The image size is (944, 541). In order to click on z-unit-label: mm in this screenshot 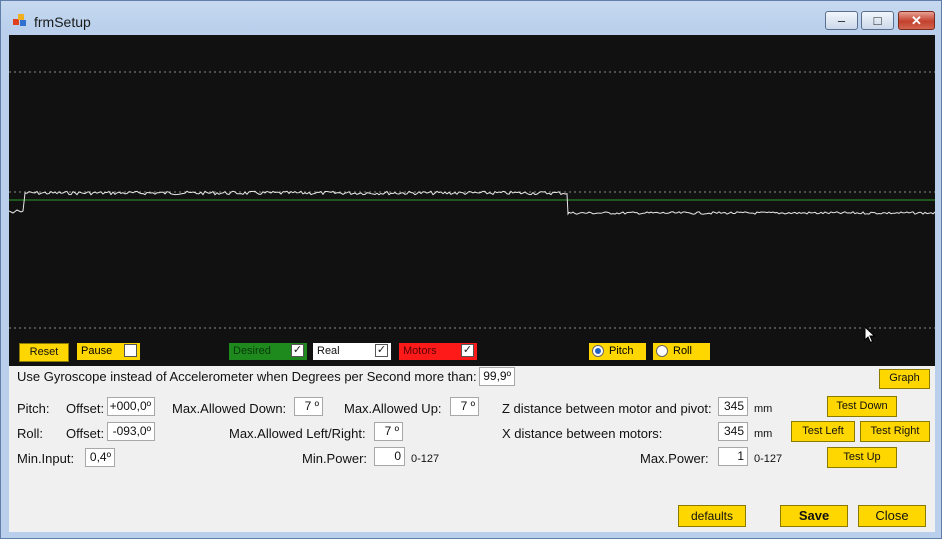, I will do `click(763, 409)`.